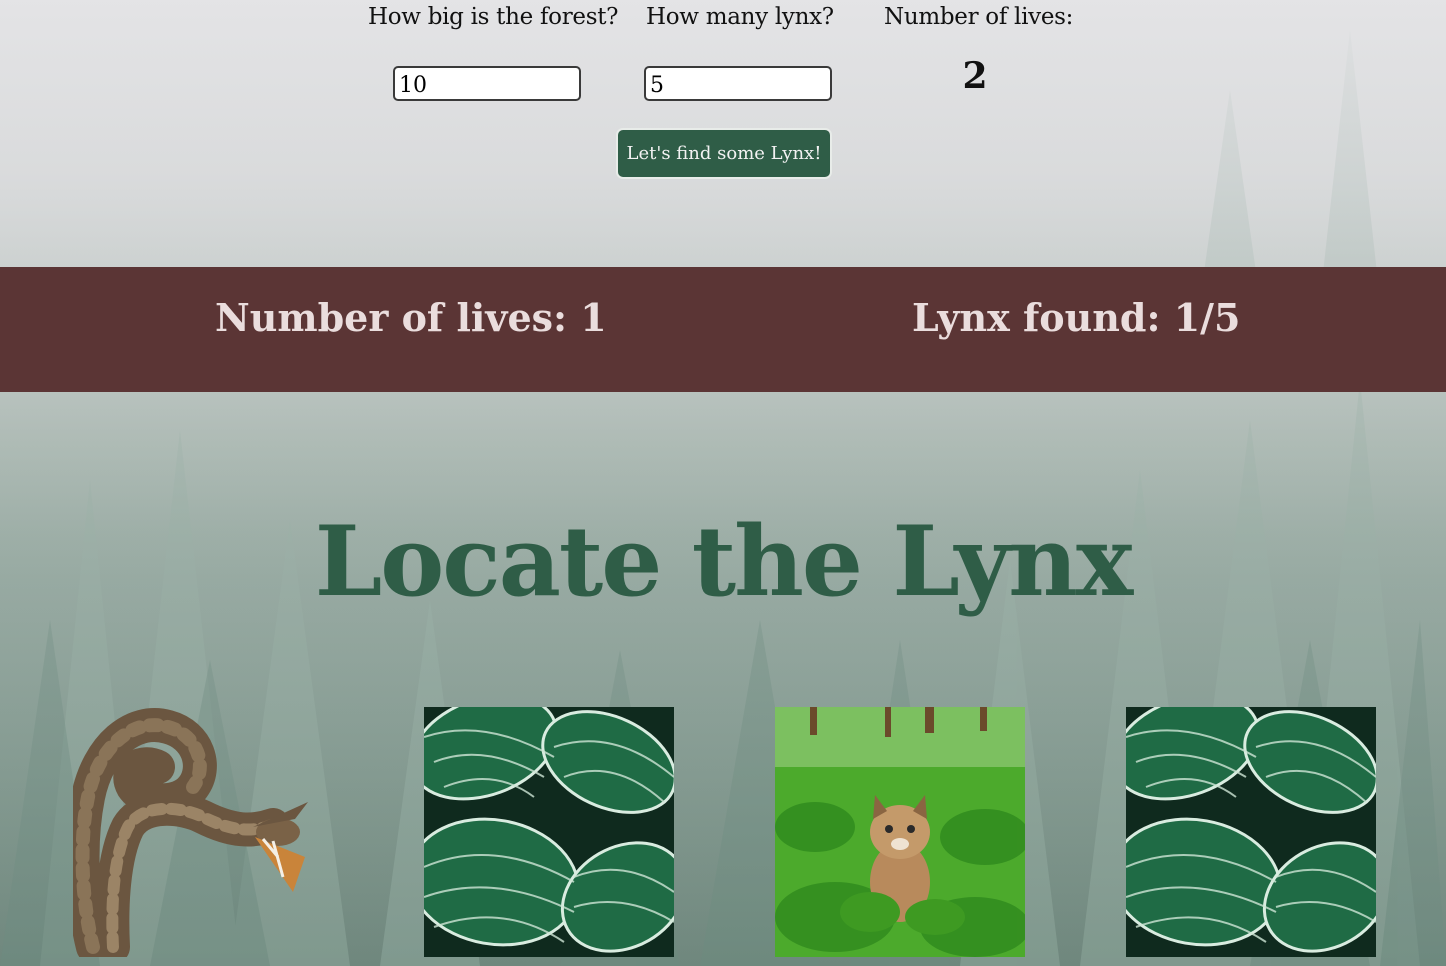 The image size is (1446, 966). Describe the element at coordinates (1076, 317) in the screenshot. I see `lynx-found-counter: Lynx found: 1/5` at that location.